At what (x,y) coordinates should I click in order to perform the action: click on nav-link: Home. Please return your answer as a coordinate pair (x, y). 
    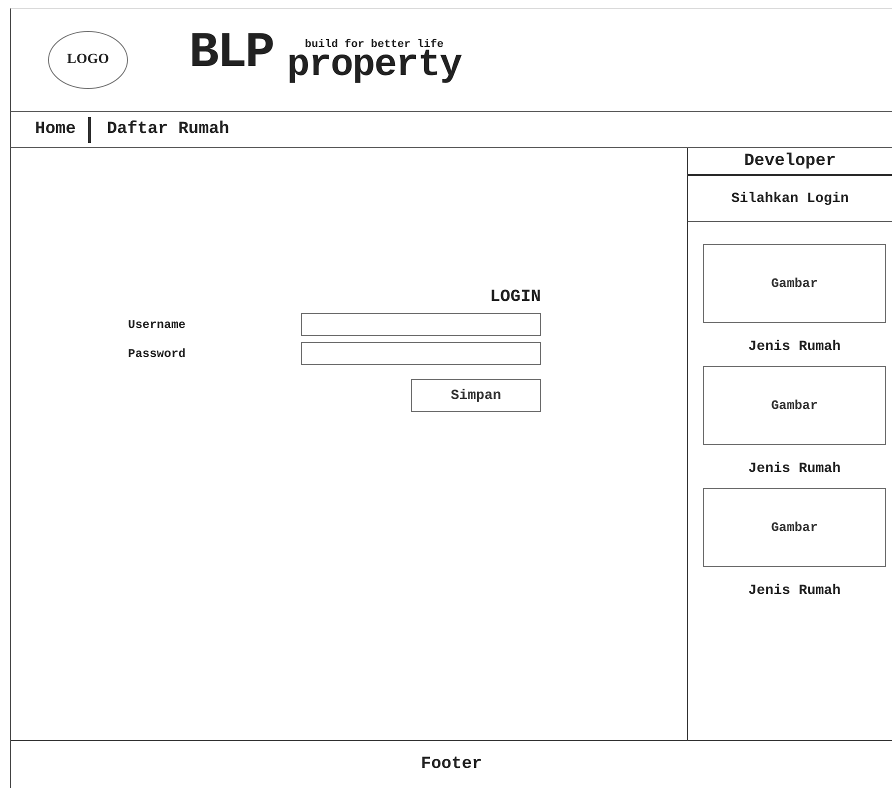
    Looking at the image, I should click on (59, 129).